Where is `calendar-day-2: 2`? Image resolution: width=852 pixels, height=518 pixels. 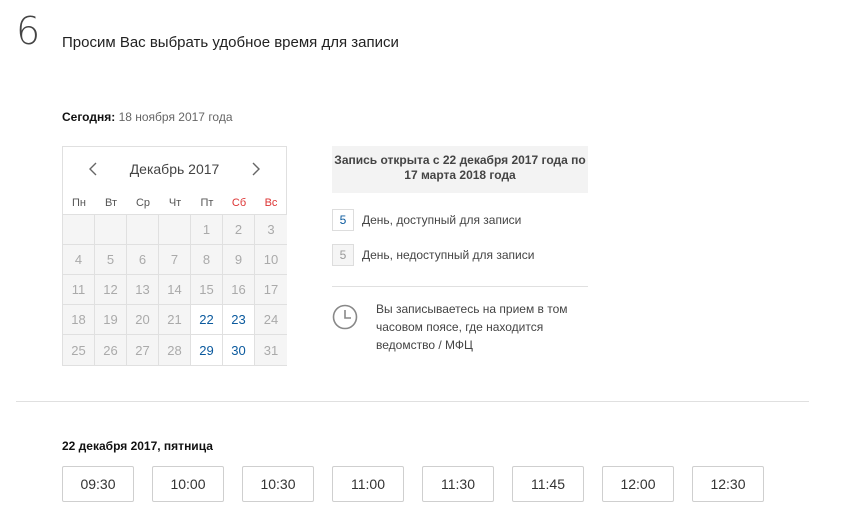 calendar-day-2: 2 is located at coordinates (239, 230).